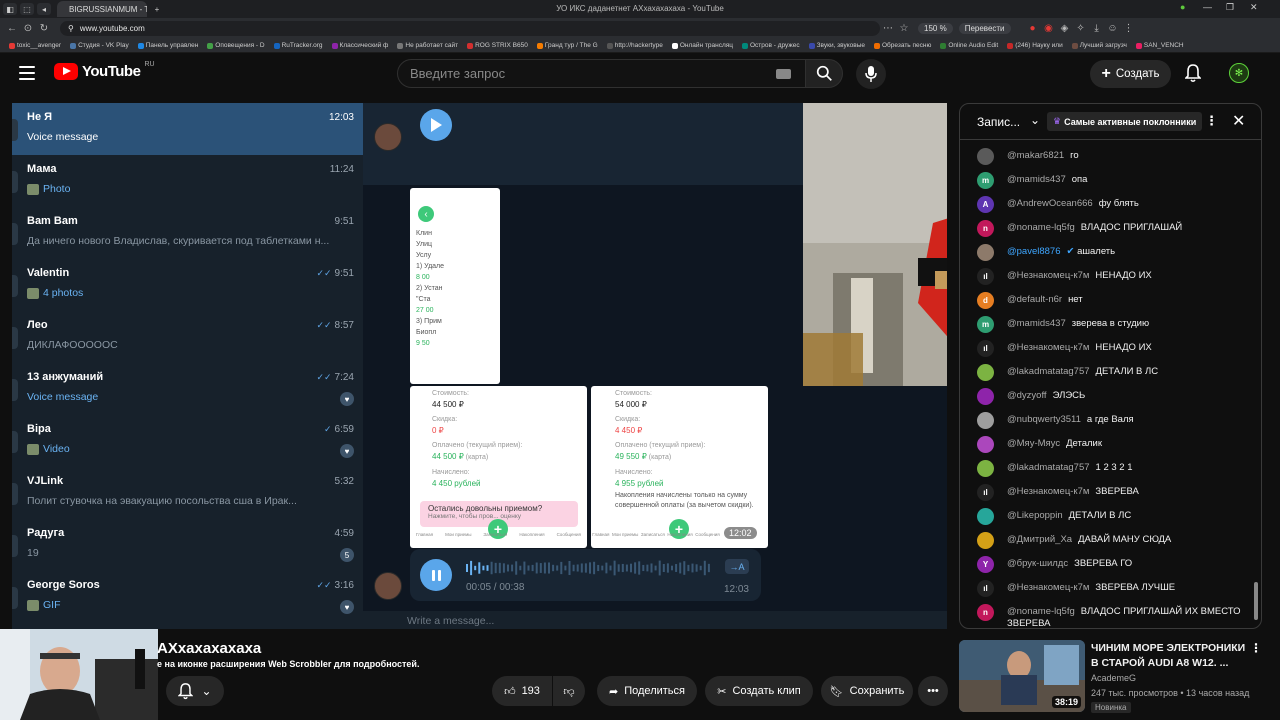 This screenshot has width=1280, height=720. What do you see at coordinates (1036, 323) in the screenshot?
I see `chat-username: @mamids437` at bounding box center [1036, 323].